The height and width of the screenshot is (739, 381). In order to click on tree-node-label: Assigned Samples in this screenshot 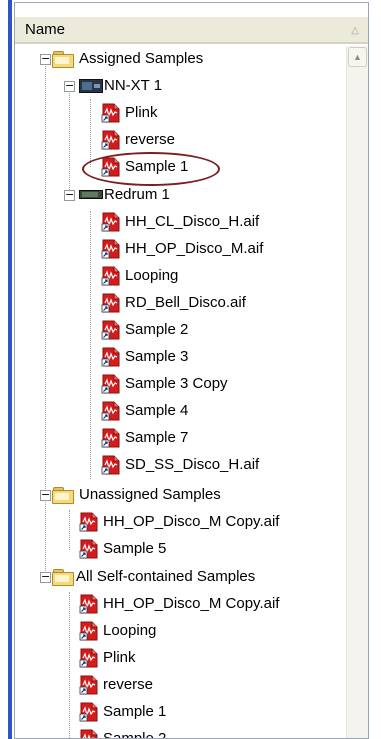, I will do `click(141, 58)`.